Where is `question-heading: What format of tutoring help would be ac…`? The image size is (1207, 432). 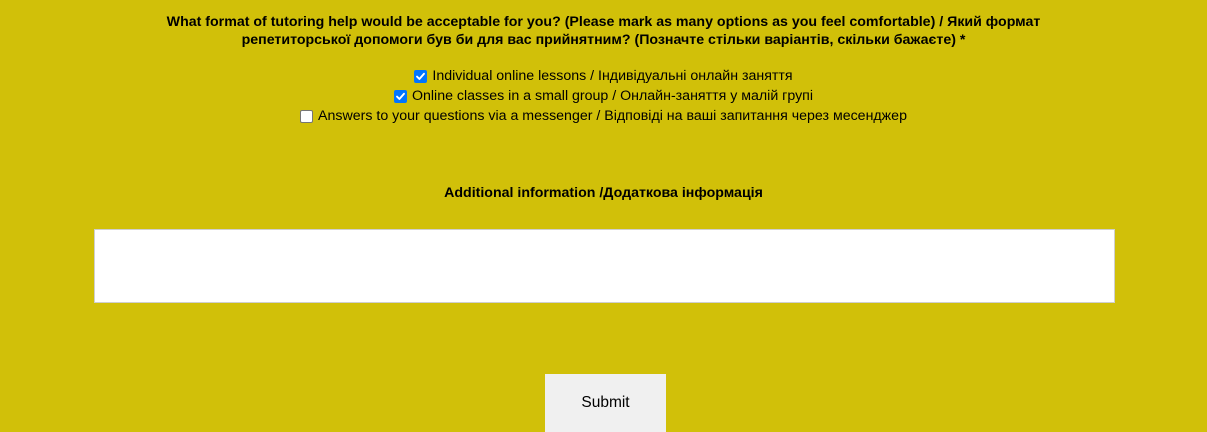 question-heading: What format of tutoring help would be ac… is located at coordinates (603, 31).